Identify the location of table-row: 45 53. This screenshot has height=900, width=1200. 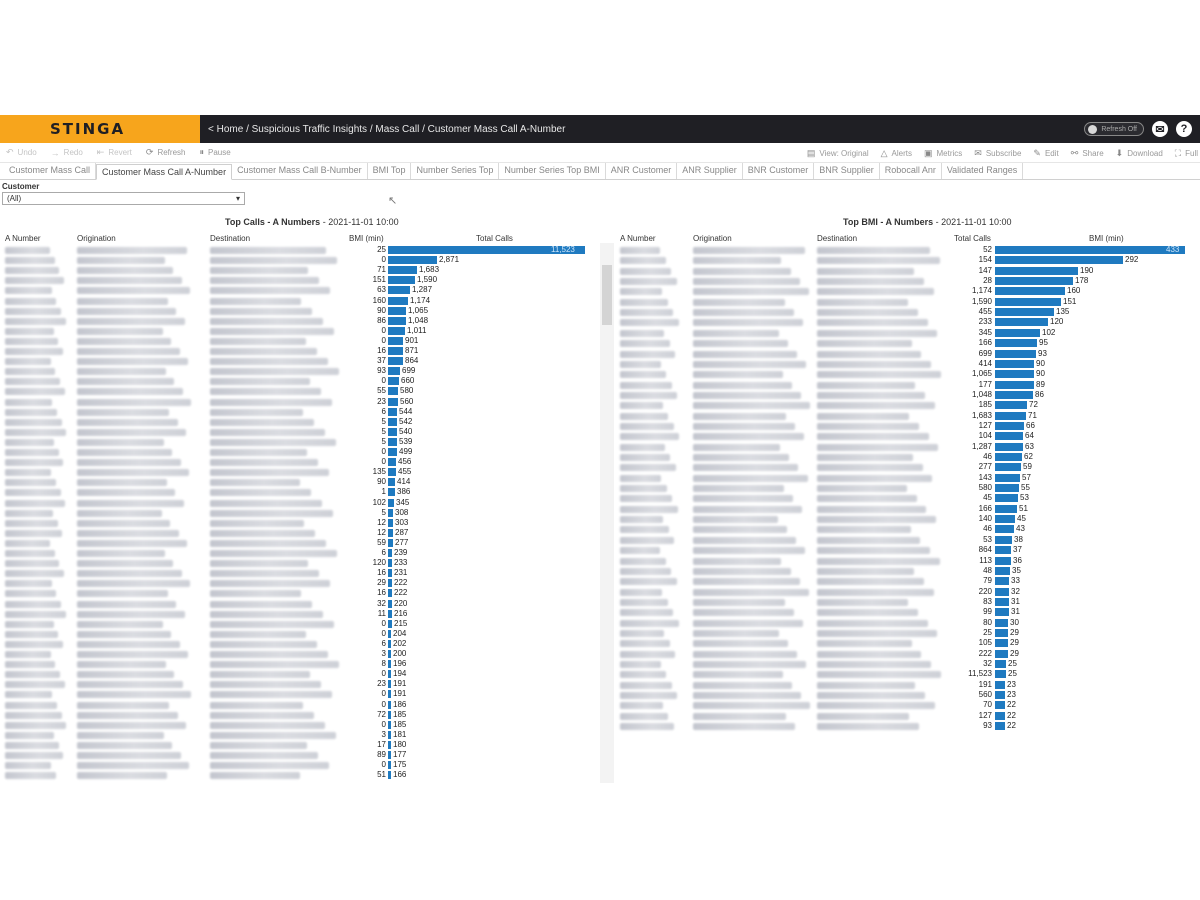
(600, 498).